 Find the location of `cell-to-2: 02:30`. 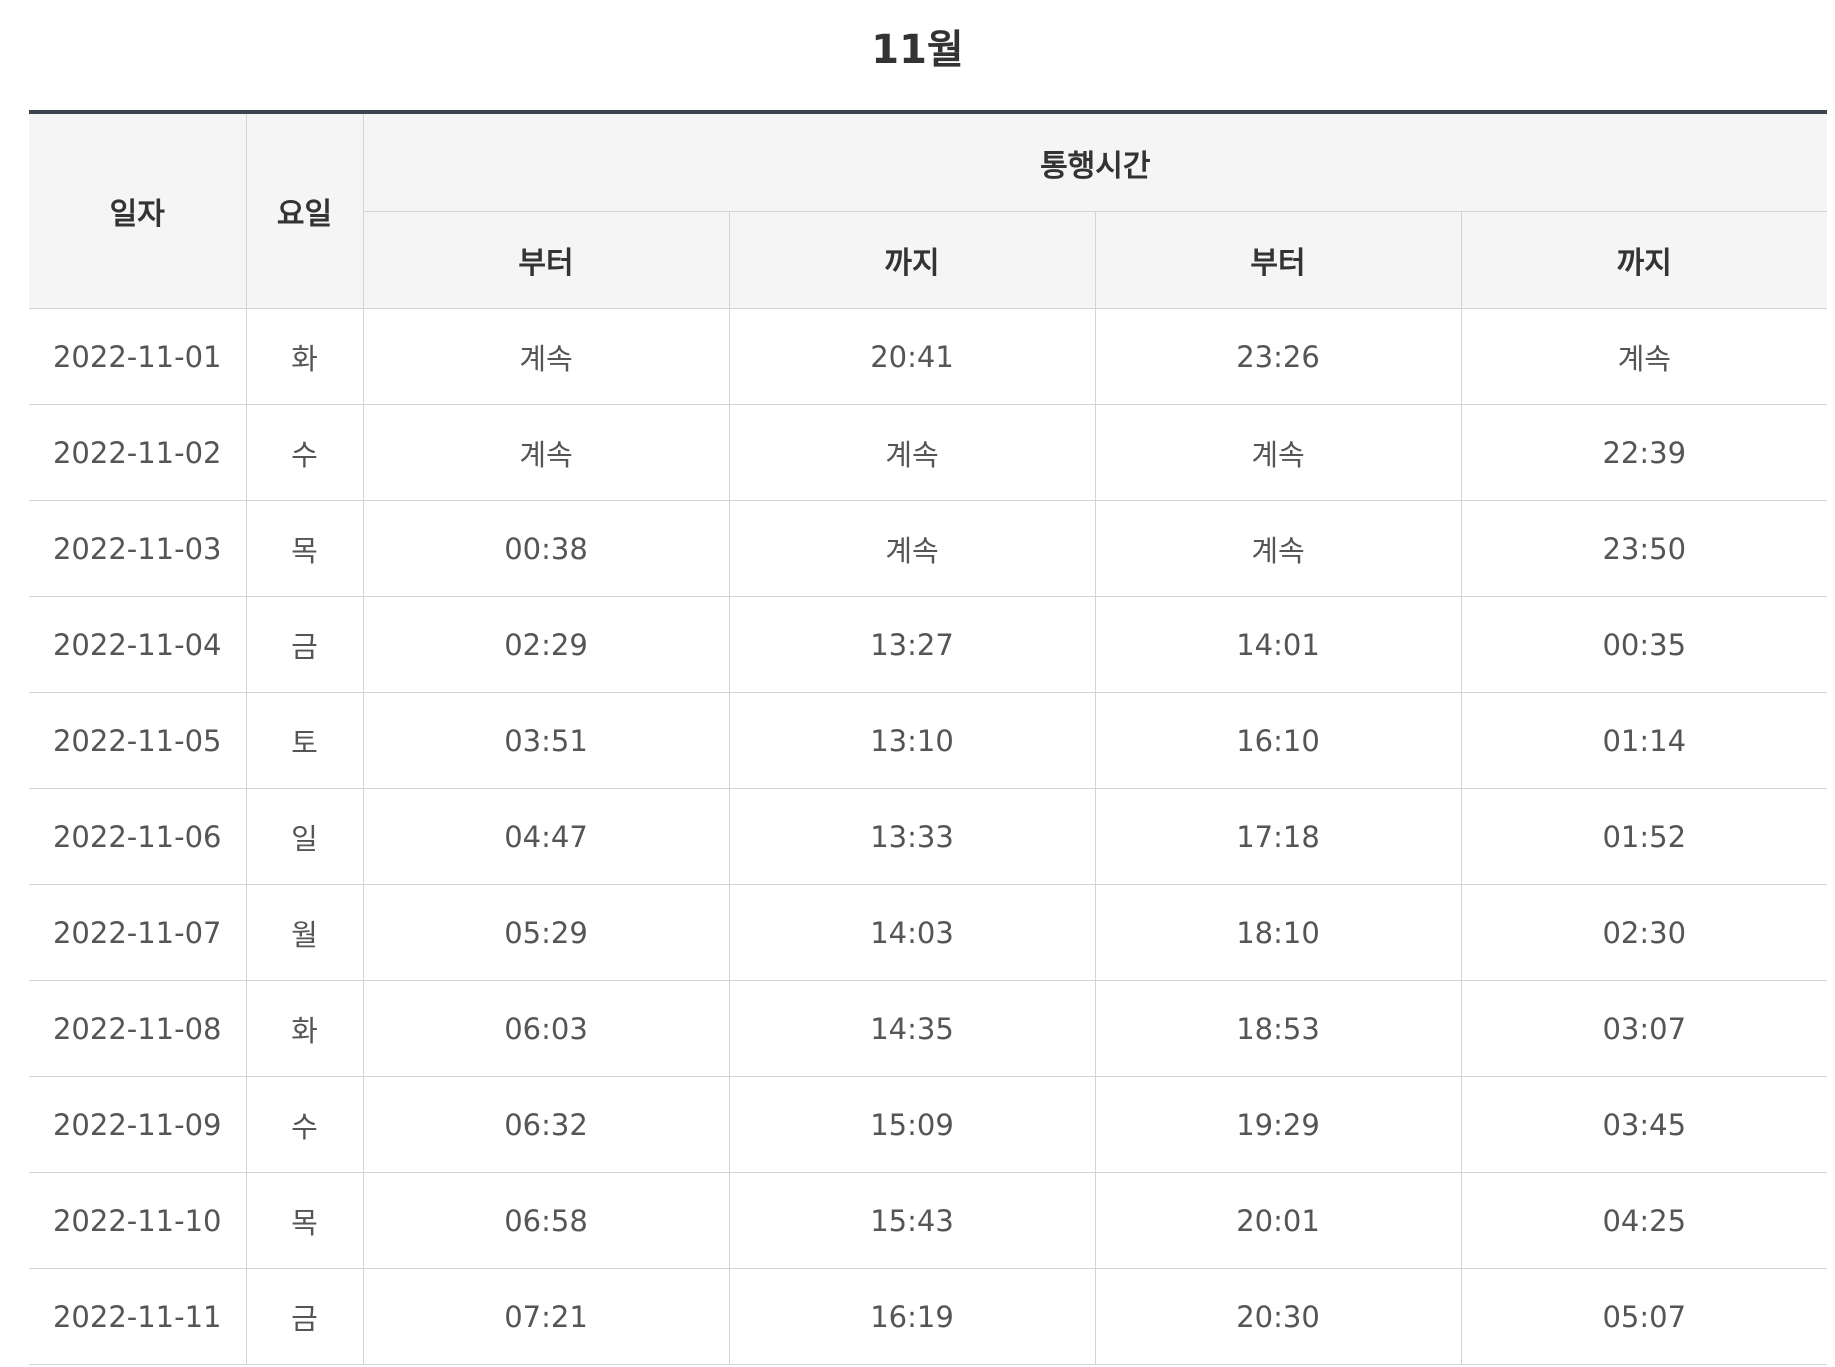

cell-to-2: 02:30 is located at coordinates (1644, 932).